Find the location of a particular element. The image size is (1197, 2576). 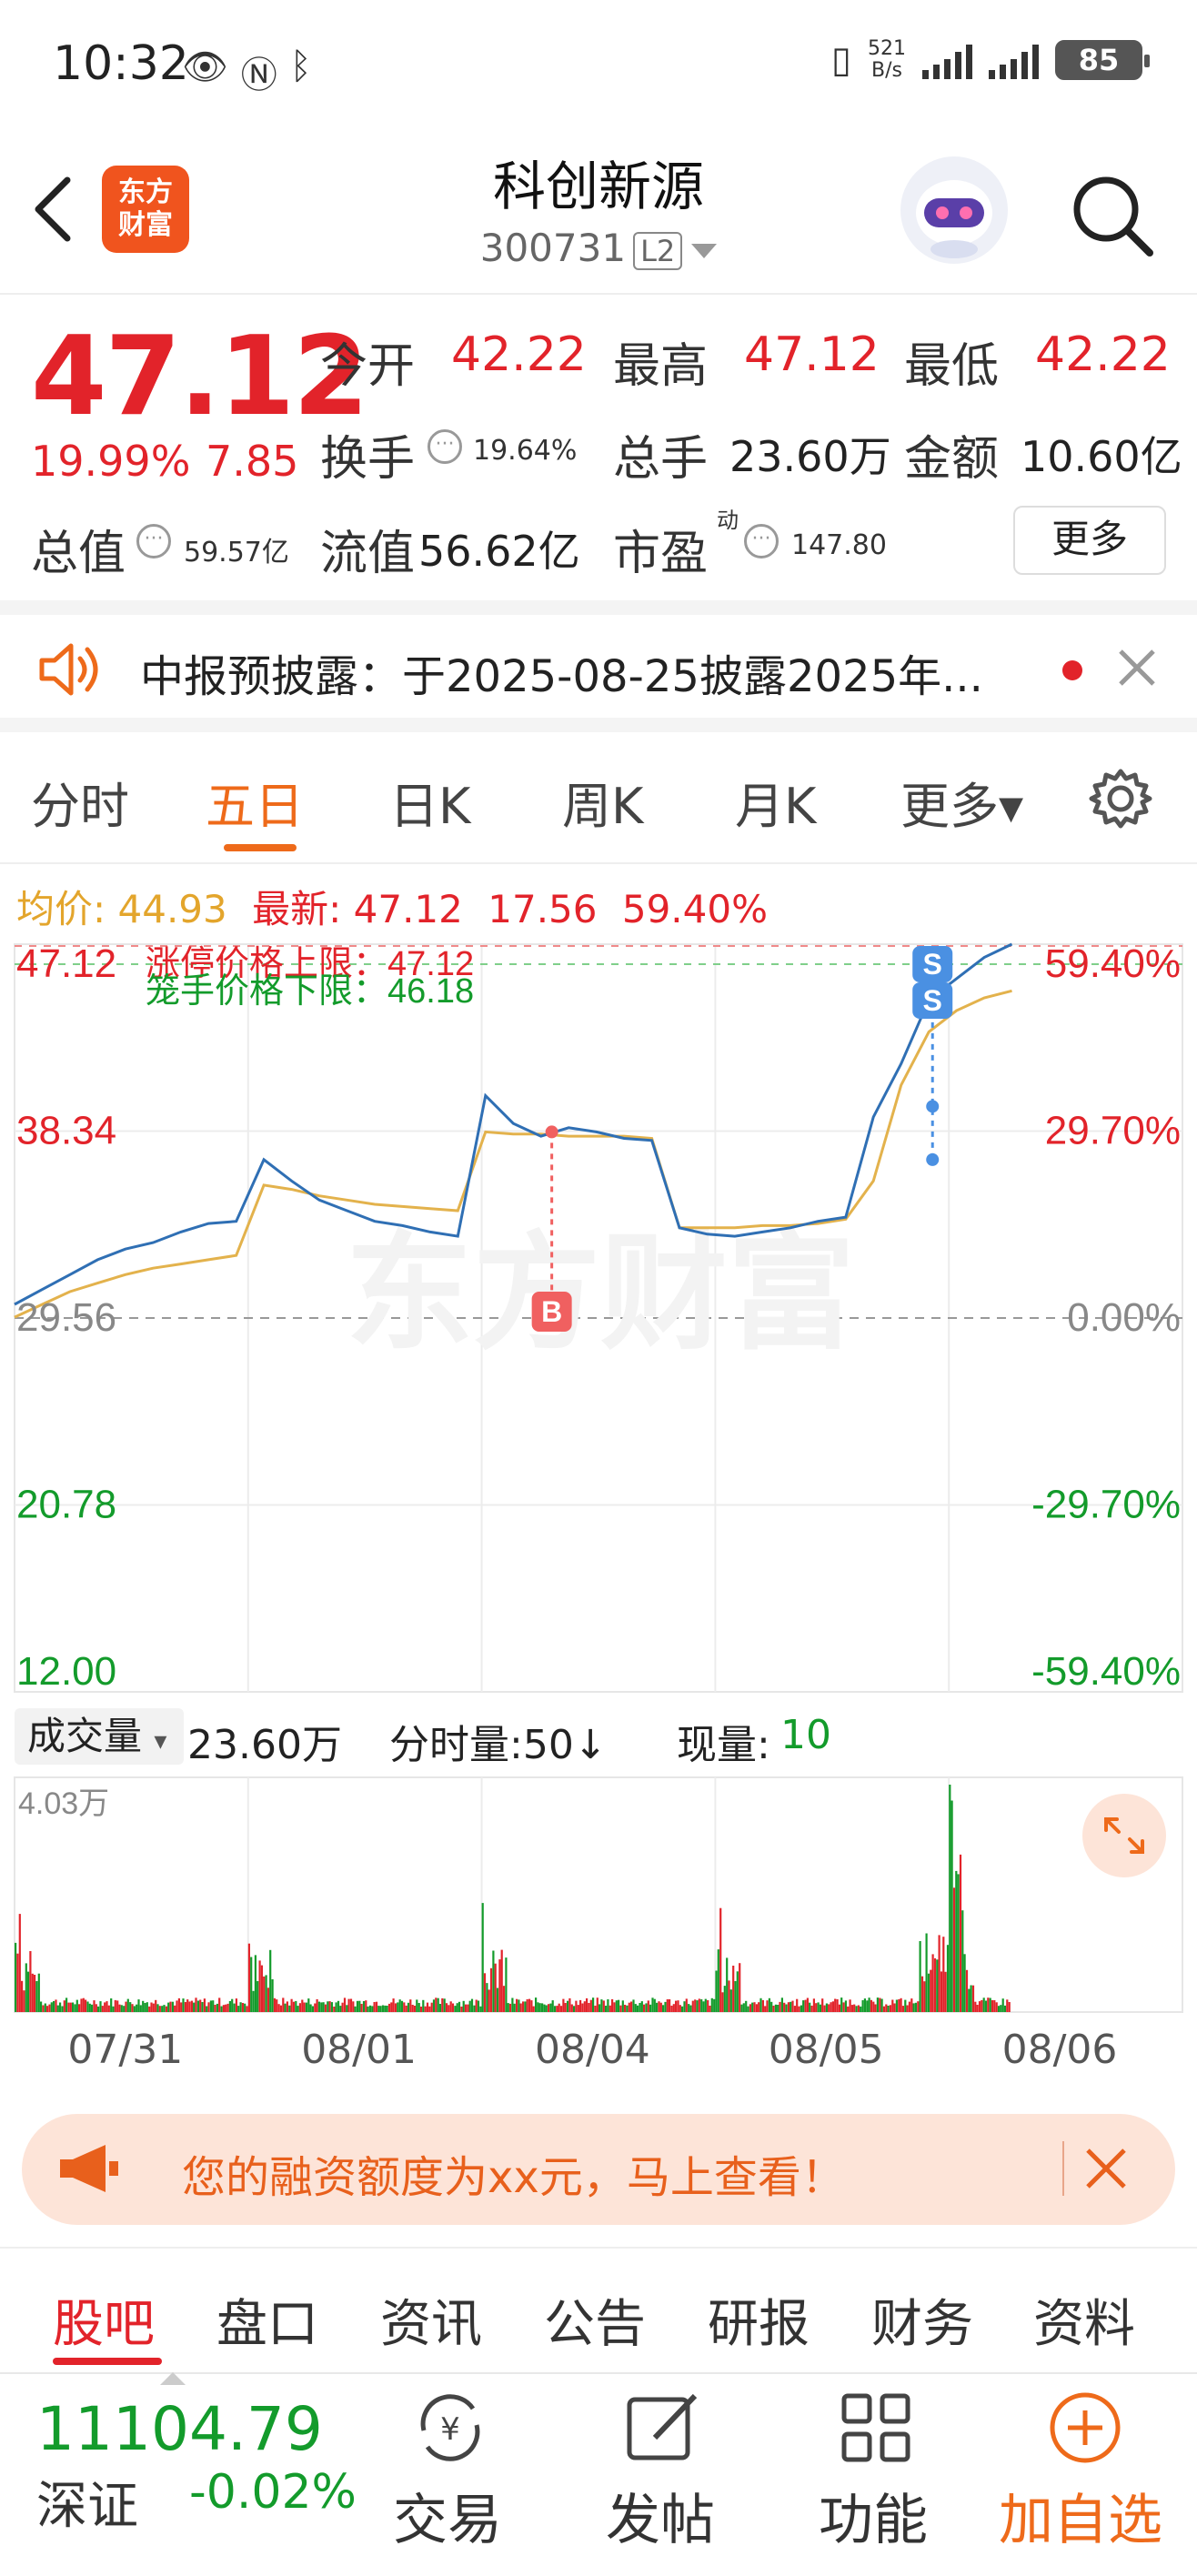

tab-more: 更多▾ is located at coordinates (961, 802).